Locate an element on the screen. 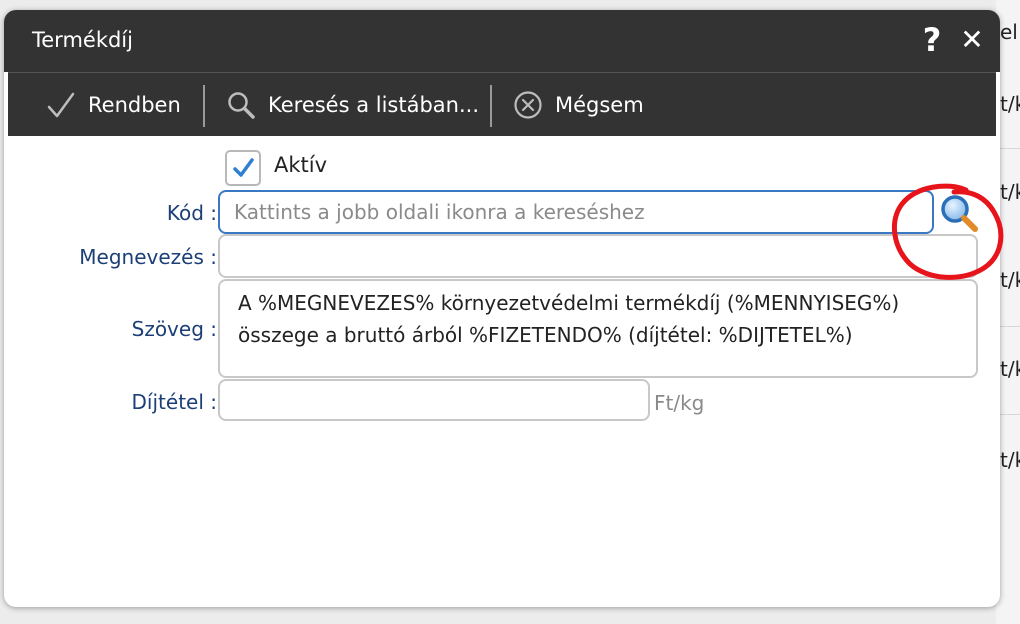  circle-x-icon is located at coordinates (528, 105).